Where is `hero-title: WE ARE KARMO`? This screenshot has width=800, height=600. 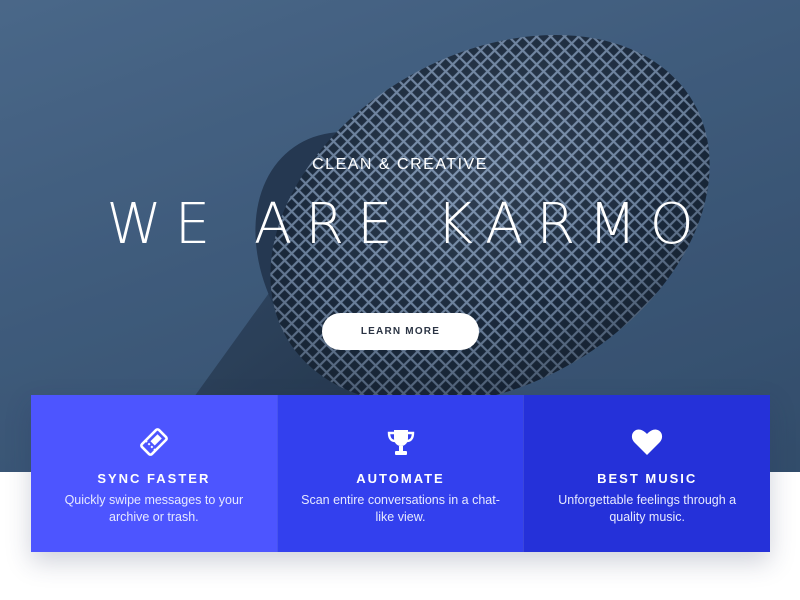 hero-title: WE ARE KARMO is located at coordinates (406, 224).